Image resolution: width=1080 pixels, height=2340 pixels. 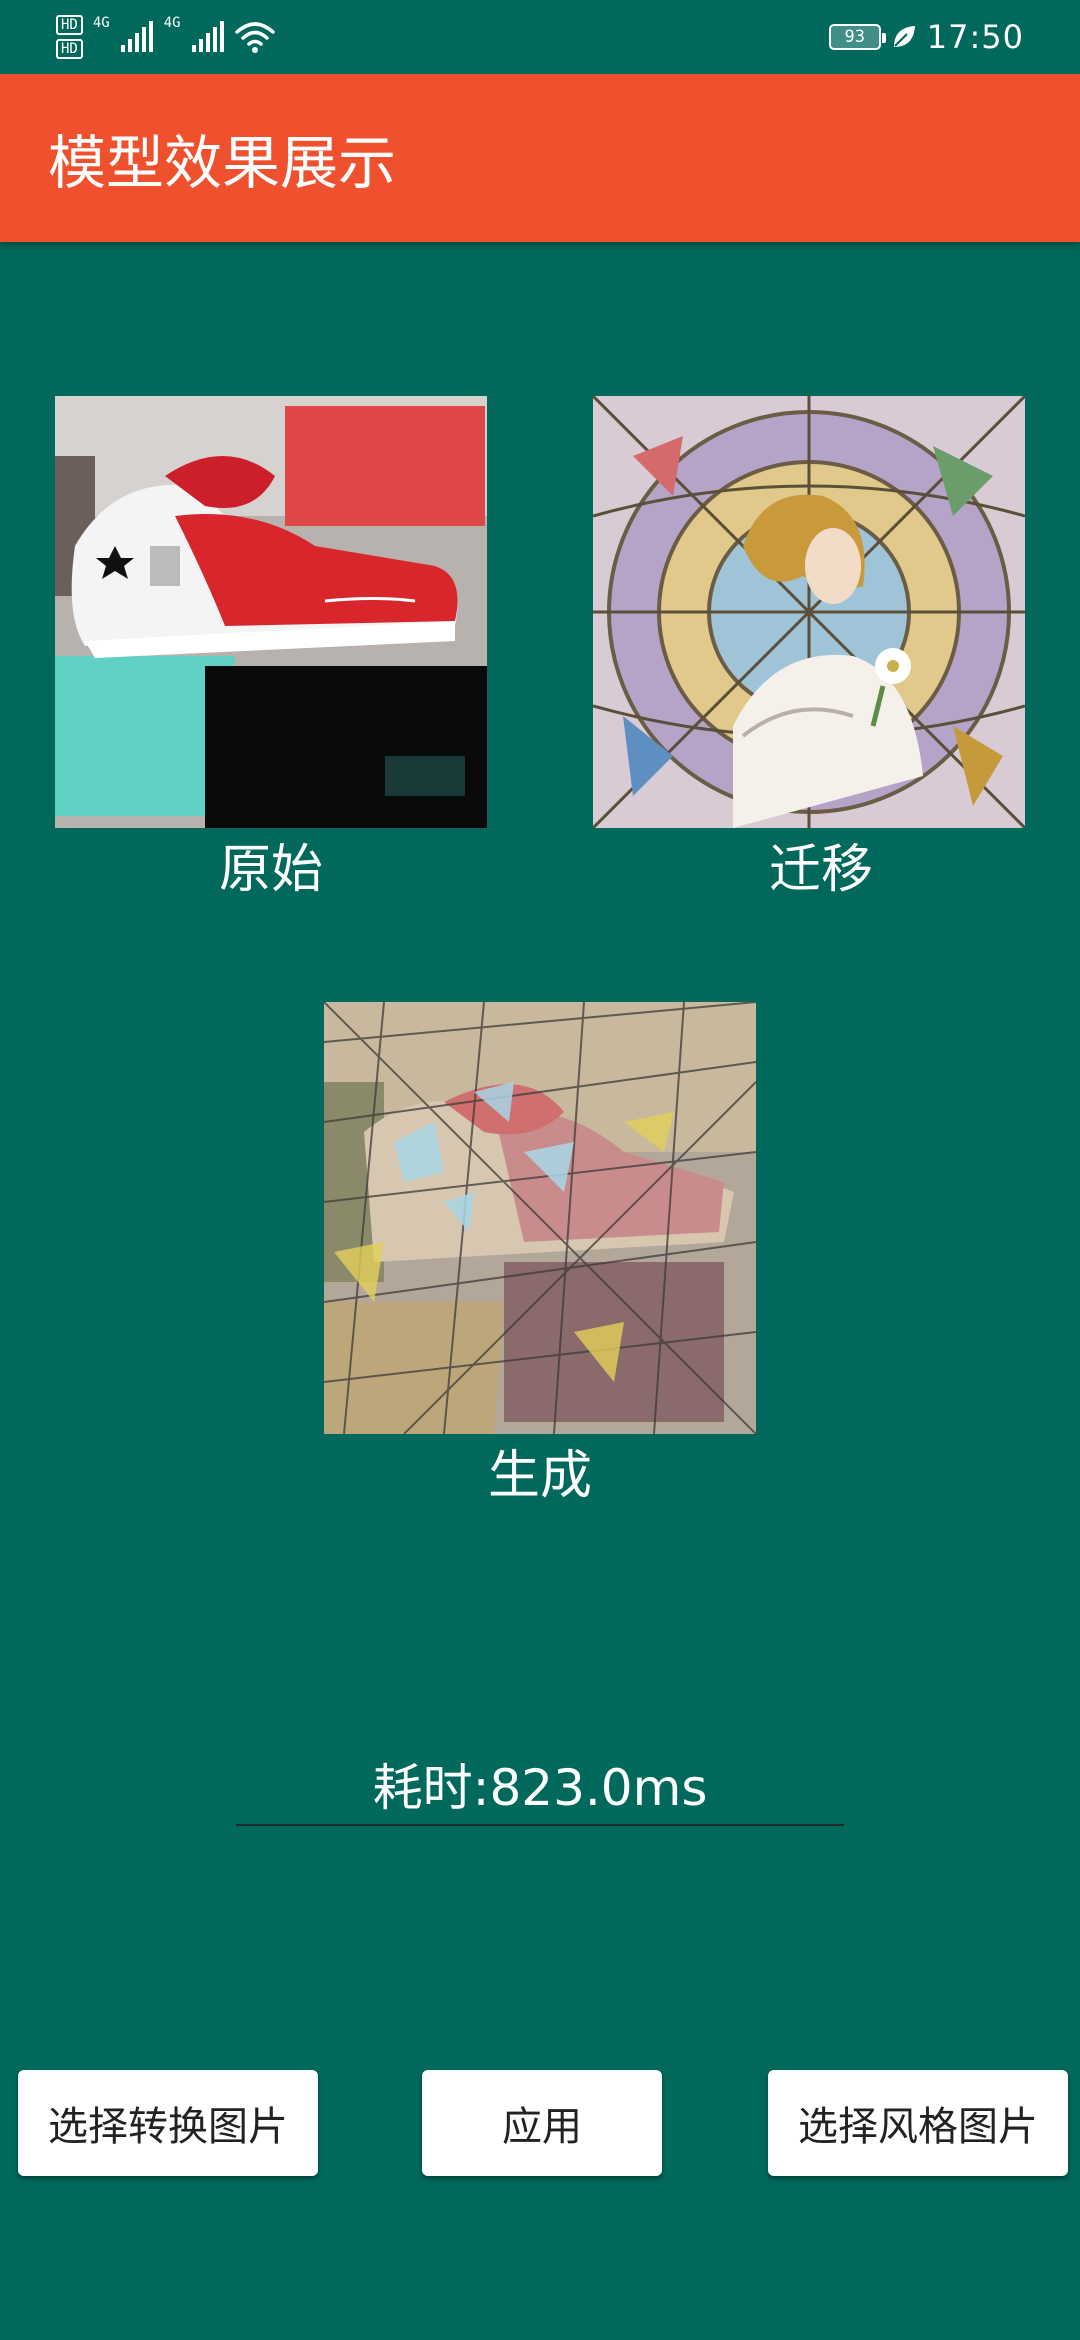 I want to click on style-caption: 迁移, so click(x=820, y=870).